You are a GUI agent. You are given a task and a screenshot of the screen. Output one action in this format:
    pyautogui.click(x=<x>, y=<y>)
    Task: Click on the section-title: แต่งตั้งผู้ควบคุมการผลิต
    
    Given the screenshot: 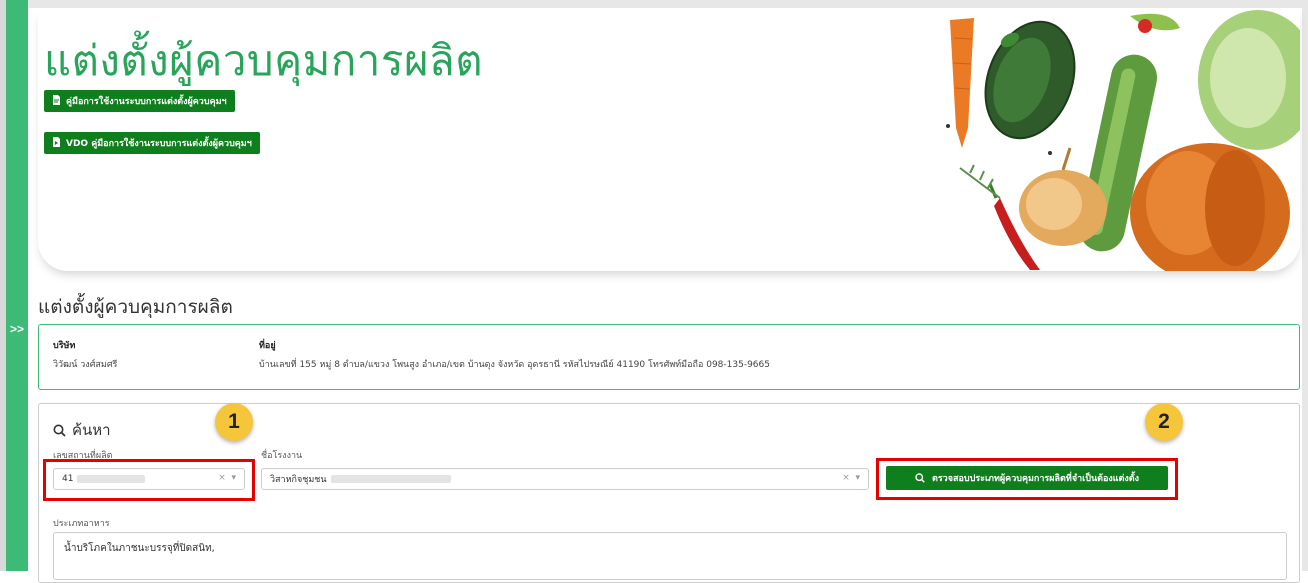 What is the action you would take?
    pyautogui.click(x=135, y=307)
    